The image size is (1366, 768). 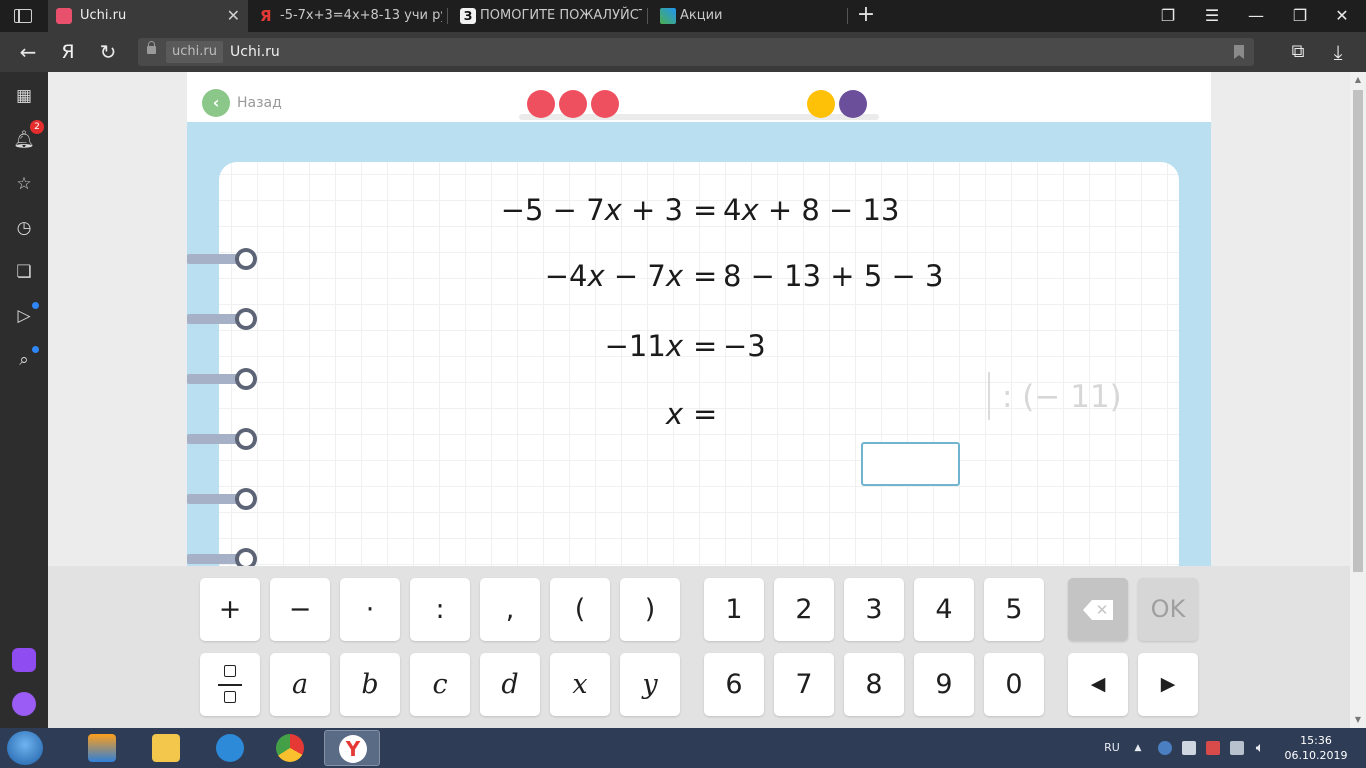 I want to click on tabs-panel-icon, so click(x=23, y=16).